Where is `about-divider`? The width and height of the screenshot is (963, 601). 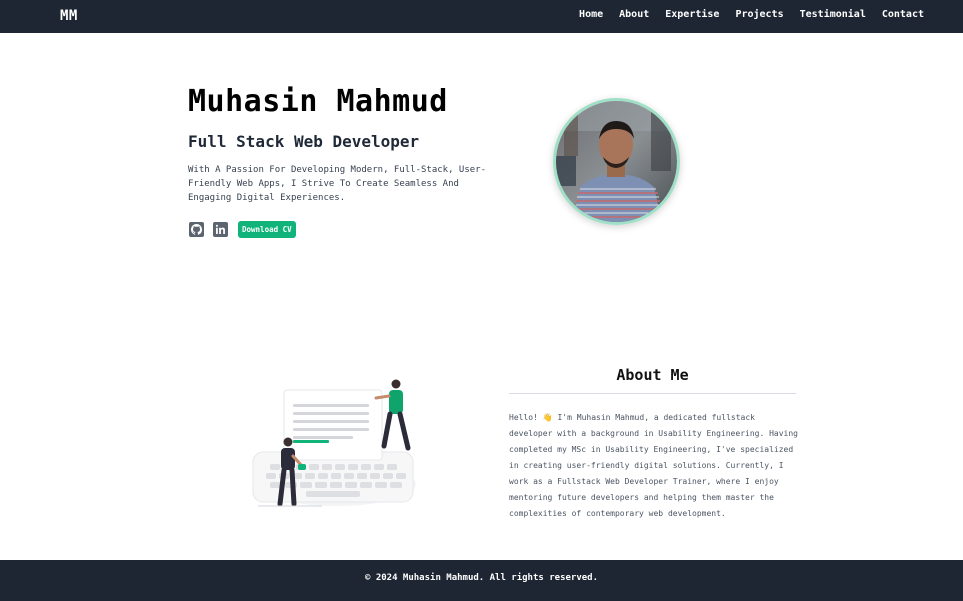 about-divider is located at coordinates (652, 393).